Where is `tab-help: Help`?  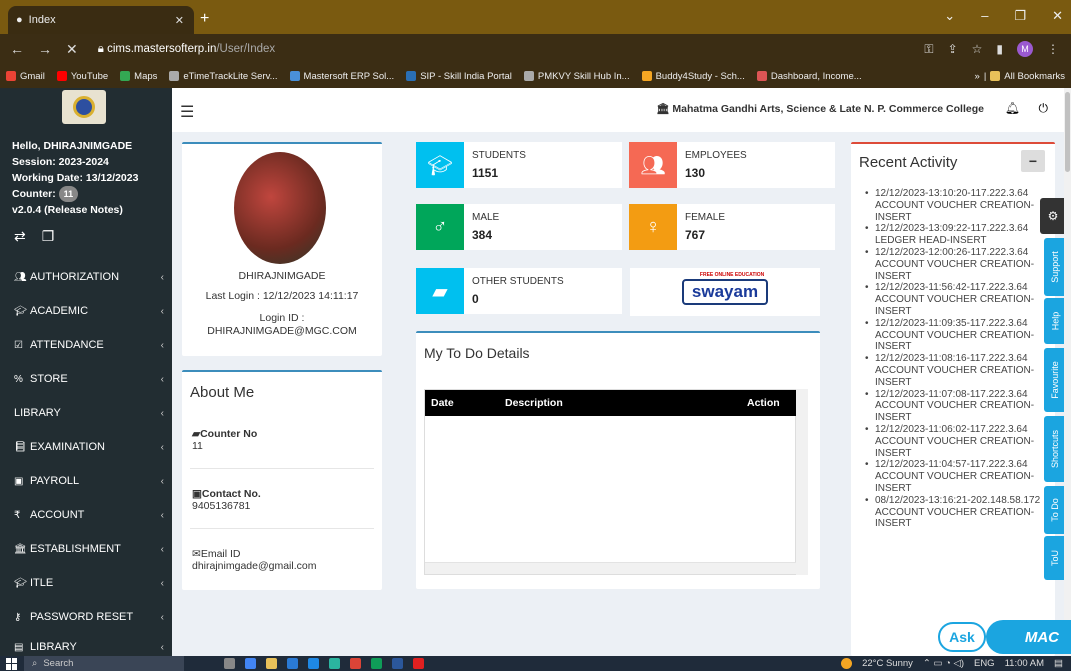 tab-help: Help is located at coordinates (1055, 321).